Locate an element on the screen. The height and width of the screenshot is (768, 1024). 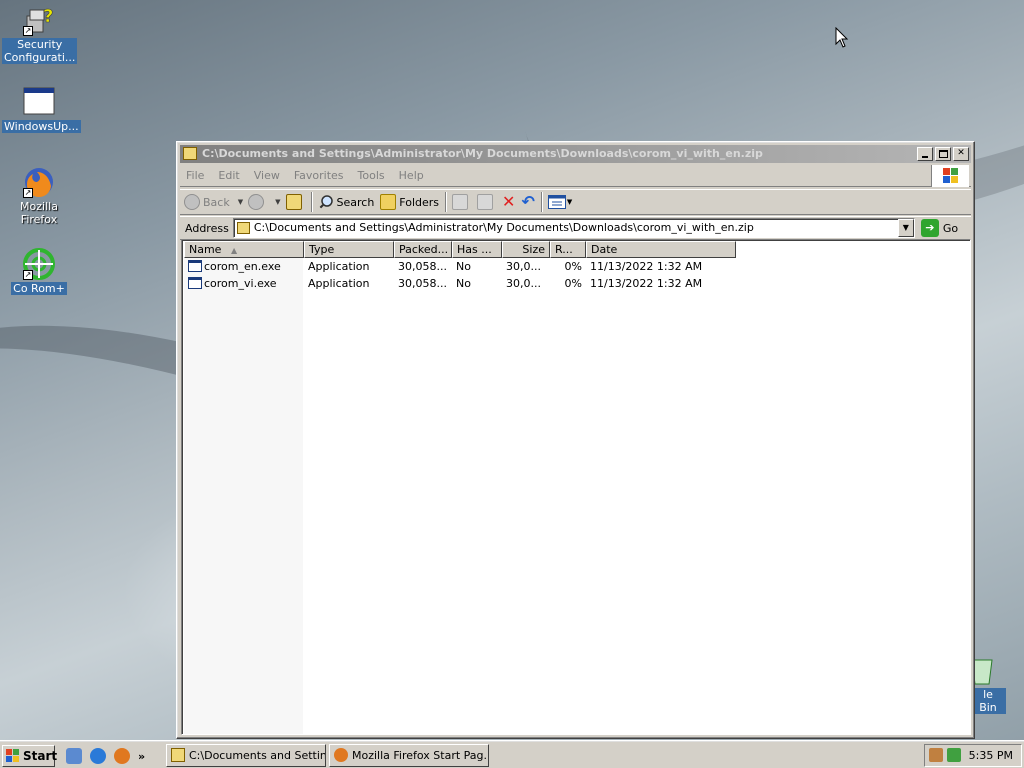
cell-type: Application is located at coordinates (339, 266).